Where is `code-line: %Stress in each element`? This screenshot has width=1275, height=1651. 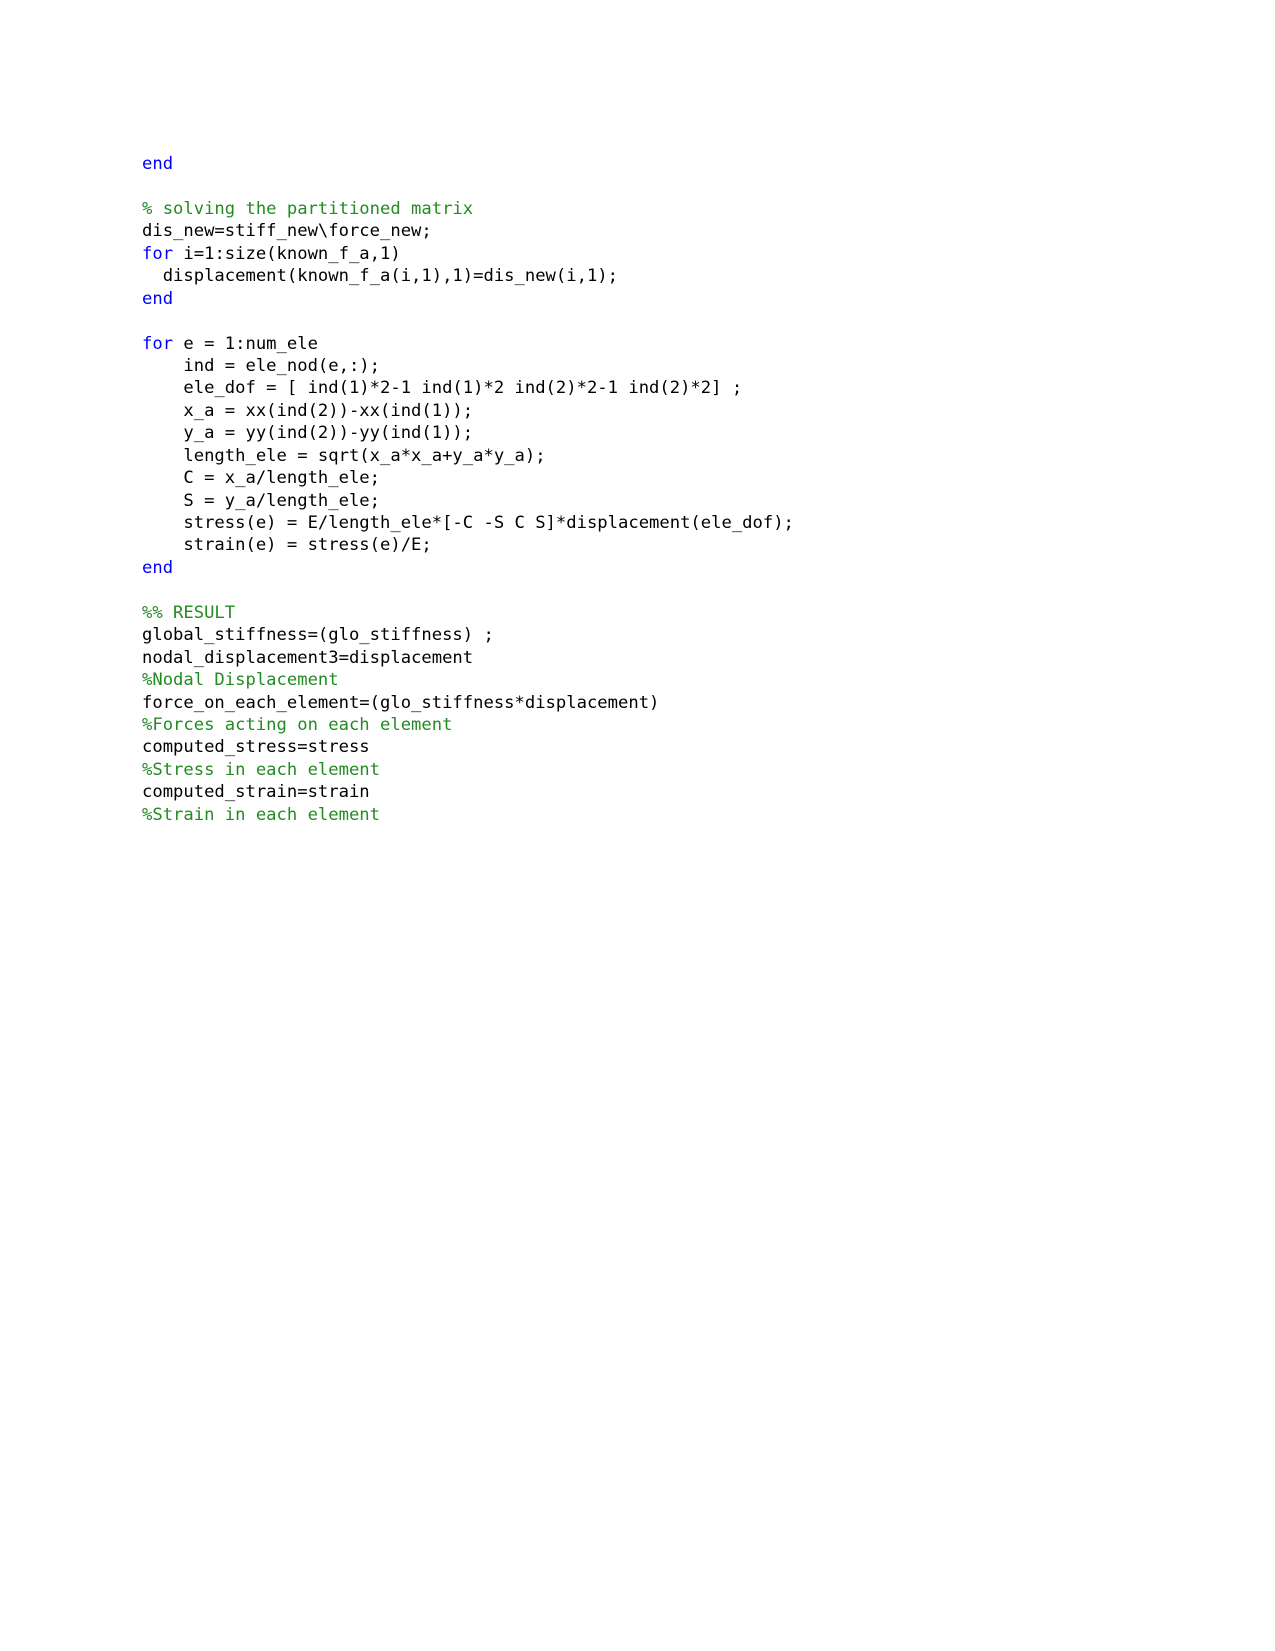
code-line: %Stress in each element is located at coordinates (261, 769).